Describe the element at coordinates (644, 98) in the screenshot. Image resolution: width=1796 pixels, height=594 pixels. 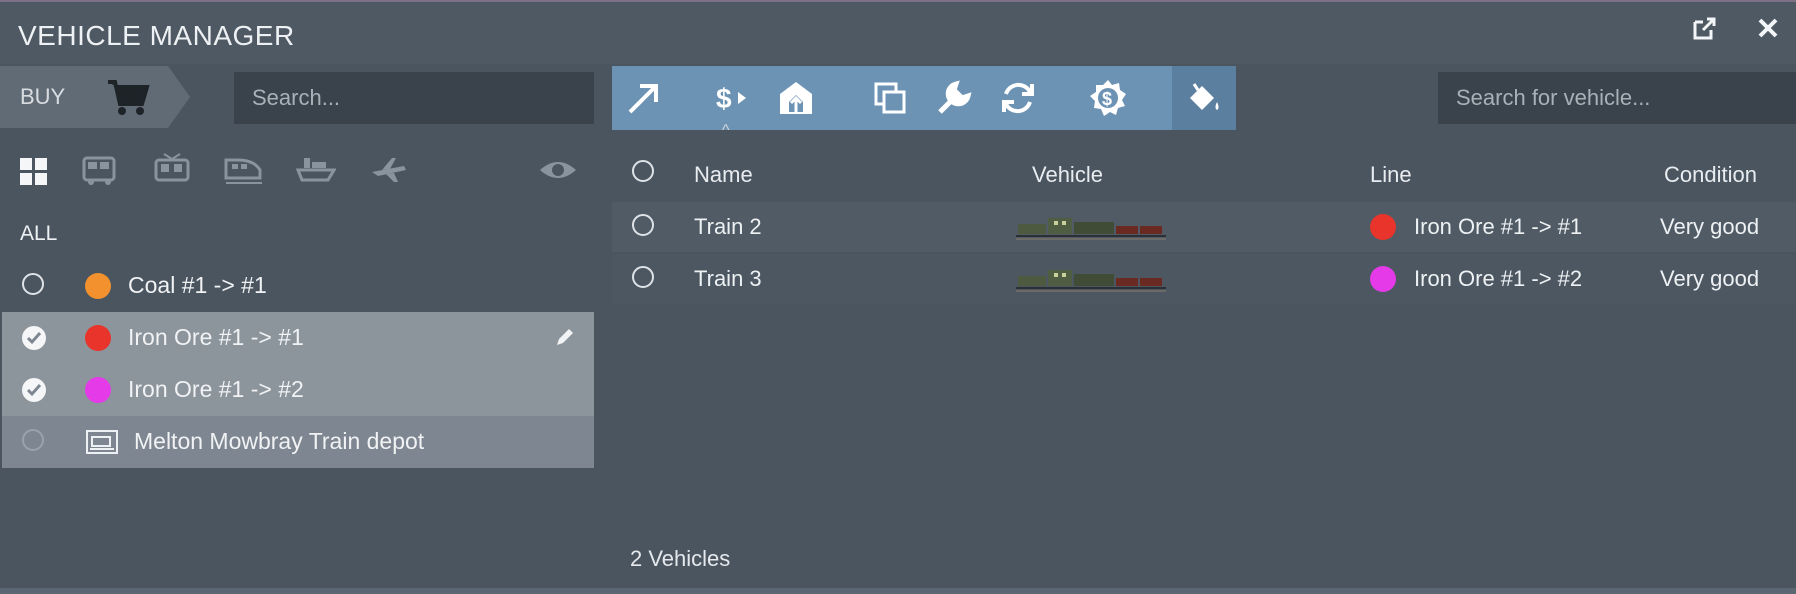
I see `send-arrow-icon` at that location.